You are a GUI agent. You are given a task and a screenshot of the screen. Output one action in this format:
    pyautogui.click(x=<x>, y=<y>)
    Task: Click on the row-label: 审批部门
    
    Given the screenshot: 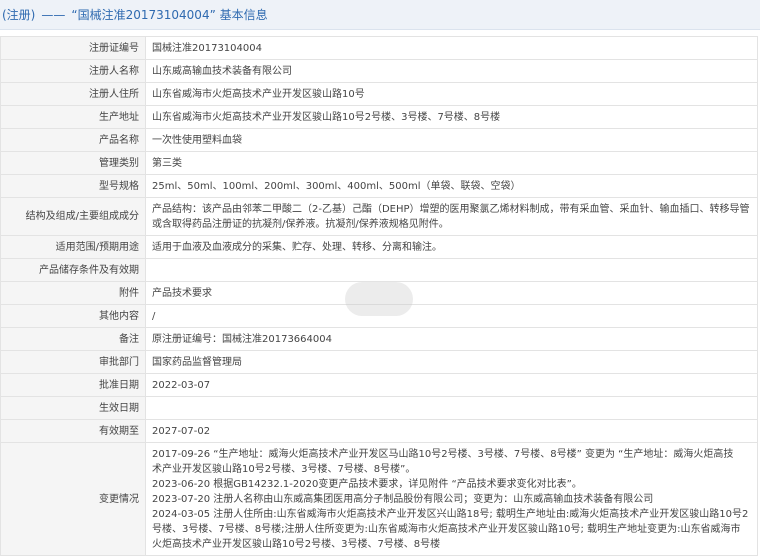 What is the action you would take?
    pyautogui.click(x=73, y=362)
    